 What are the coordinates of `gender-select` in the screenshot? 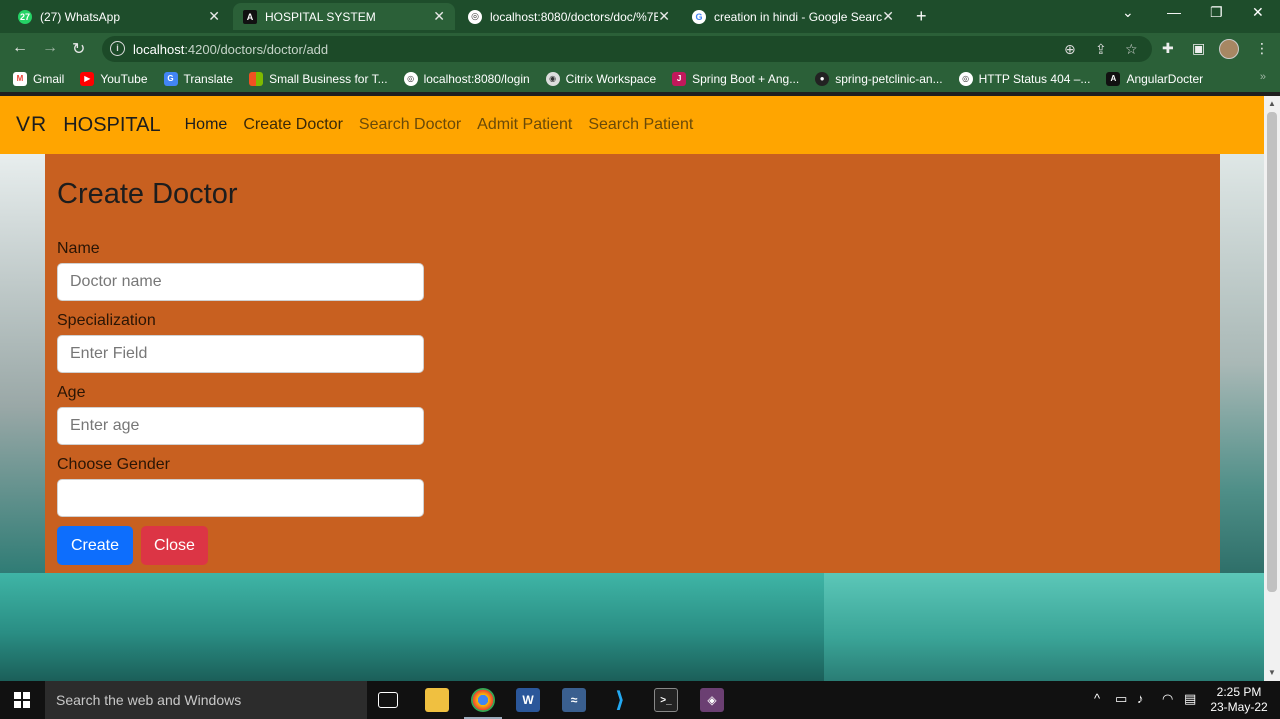 It's located at (240, 498).